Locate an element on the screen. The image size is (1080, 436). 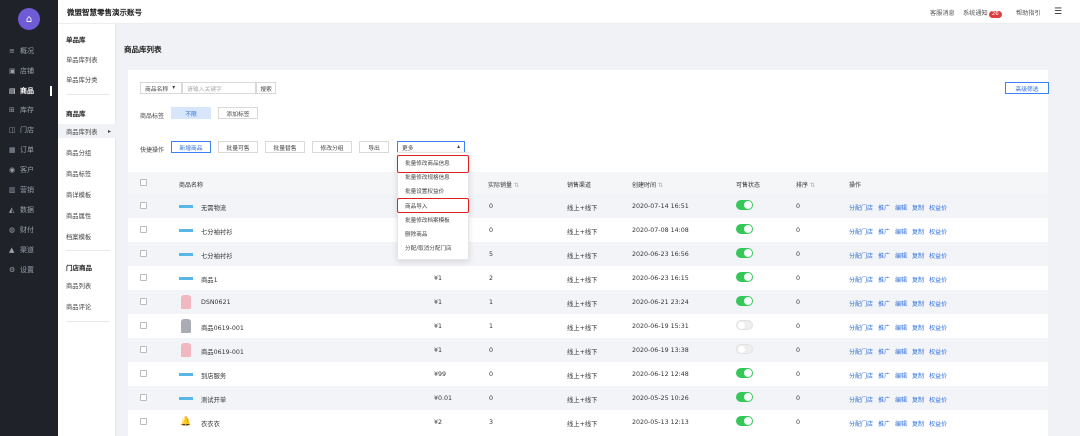
subnav-item: 商品列表 is located at coordinates (87, 285).